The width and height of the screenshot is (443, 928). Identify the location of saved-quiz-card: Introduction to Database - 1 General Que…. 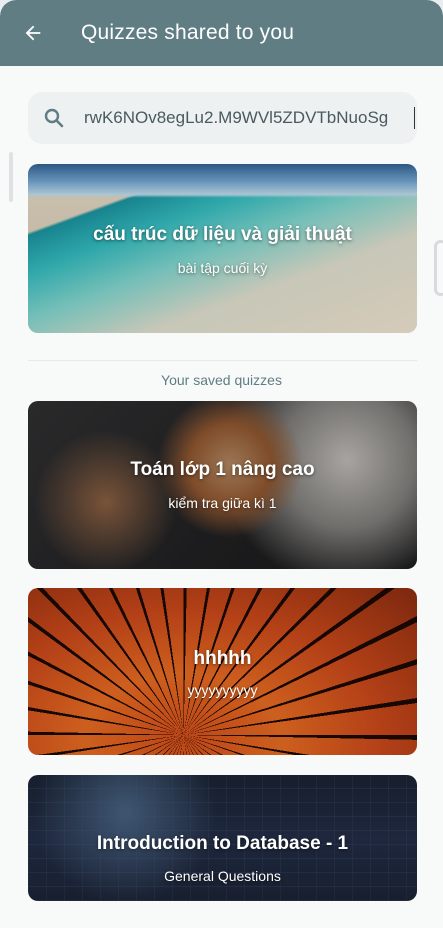
(222, 838).